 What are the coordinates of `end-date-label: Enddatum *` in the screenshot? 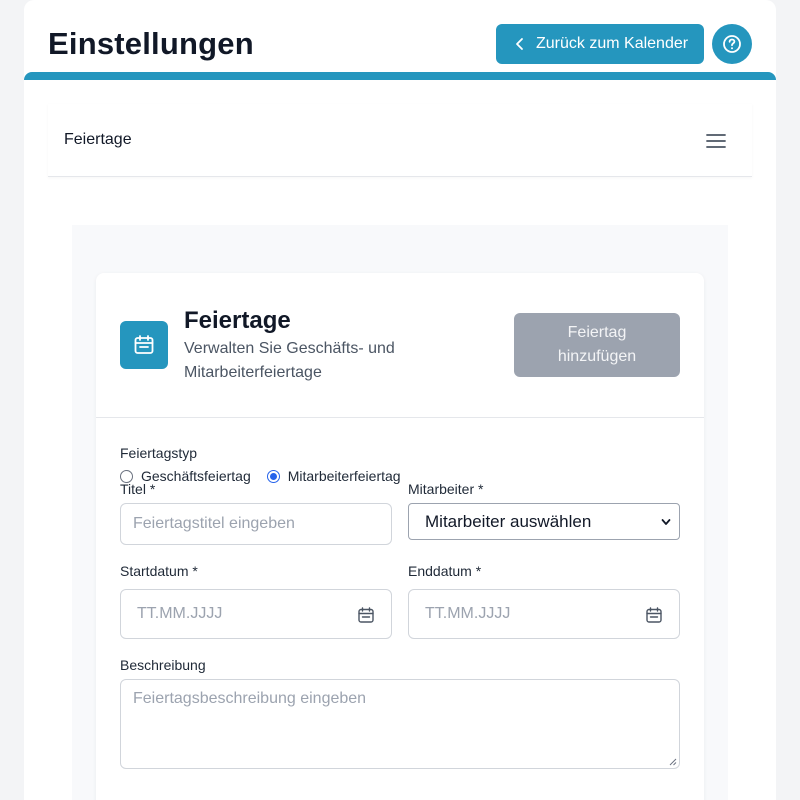 It's located at (445, 571).